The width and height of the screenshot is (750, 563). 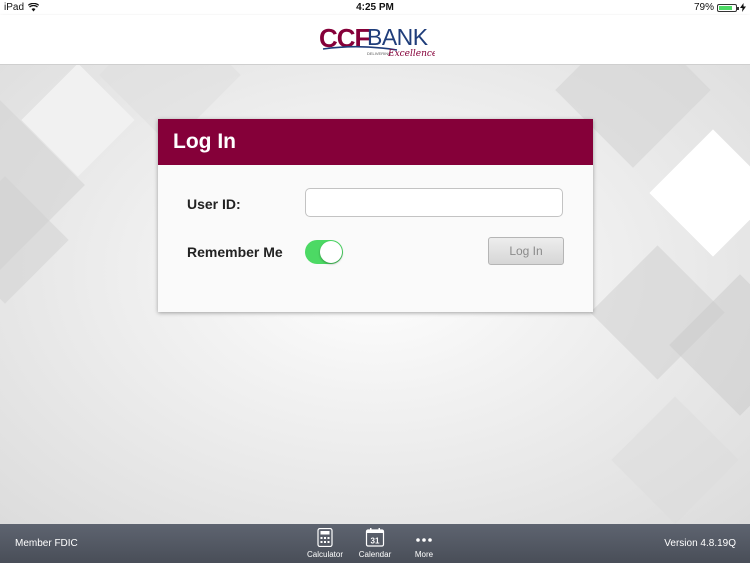 I want to click on remember-me-label: Remember Me, so click(x=235, y=252).